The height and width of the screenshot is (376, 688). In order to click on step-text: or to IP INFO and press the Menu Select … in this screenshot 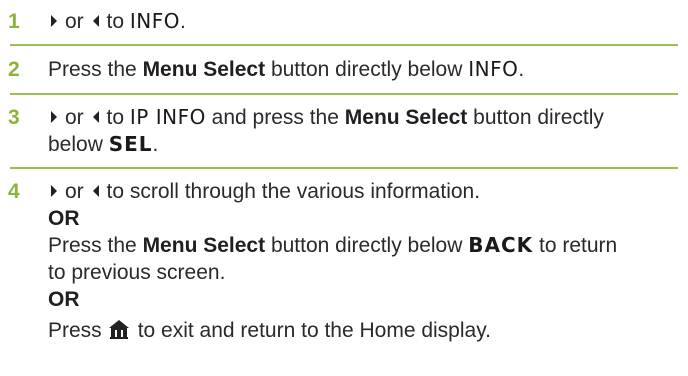, I will do `click(326, 130)`.